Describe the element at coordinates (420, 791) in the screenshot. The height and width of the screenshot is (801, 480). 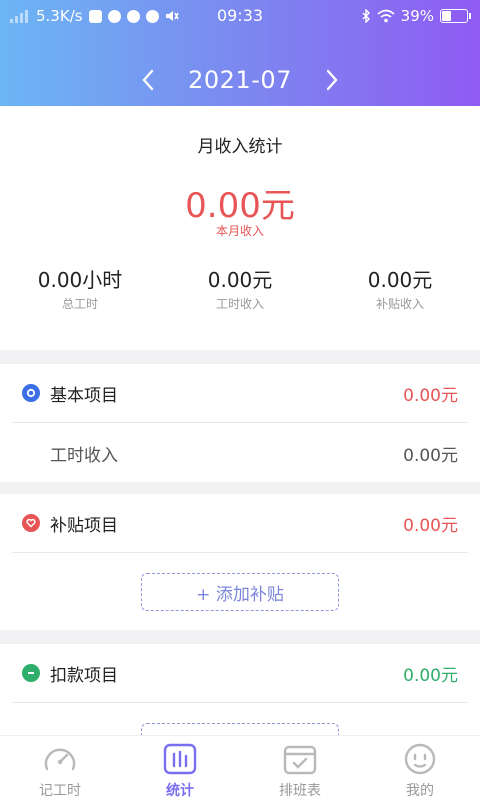
I see `tab-label: 我的` at that location.